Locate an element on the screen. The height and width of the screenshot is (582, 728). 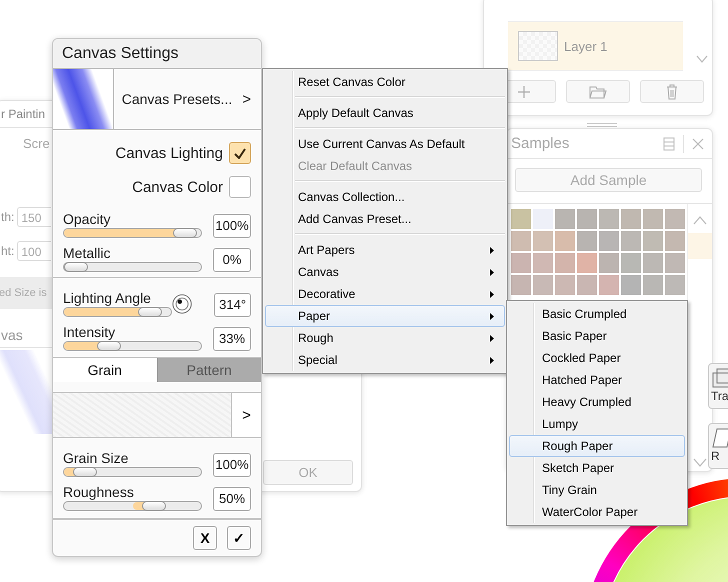
delete-button is located at coordinates (672, 91).